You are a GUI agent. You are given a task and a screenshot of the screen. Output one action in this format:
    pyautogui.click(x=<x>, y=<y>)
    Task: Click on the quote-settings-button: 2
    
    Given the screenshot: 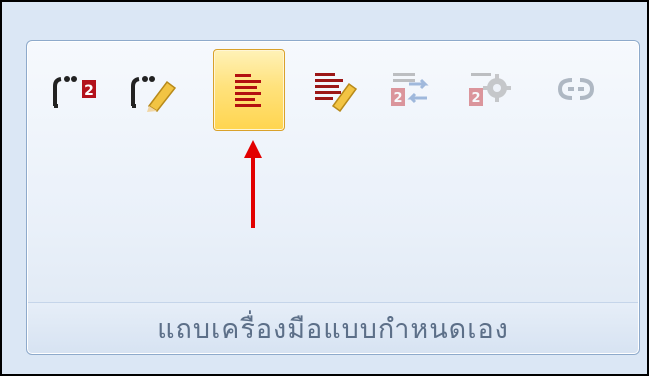 What is the action you would take?
    pyautogui.click(x=488, y=89)
    